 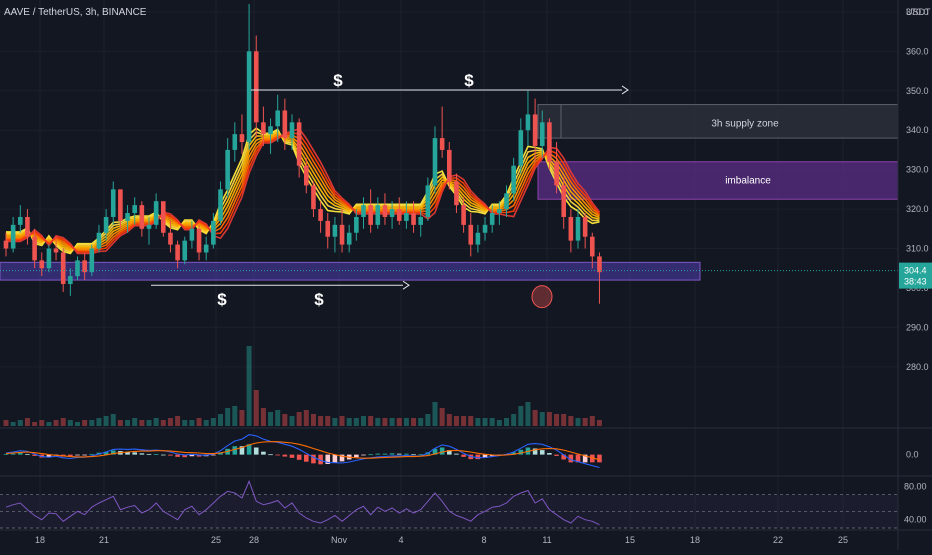 What do you see at coordinates (915, 486) in the screenshot?
I see `rsi-tick-label: 80.00` at bounding box center [915, 486].